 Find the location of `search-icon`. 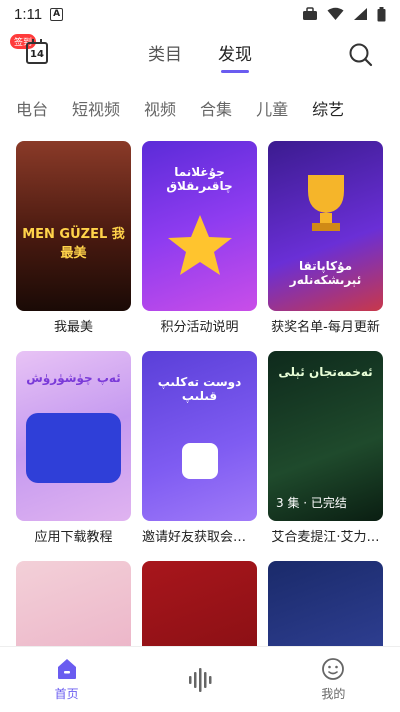

search-icon is located at coordinates (361, 55).